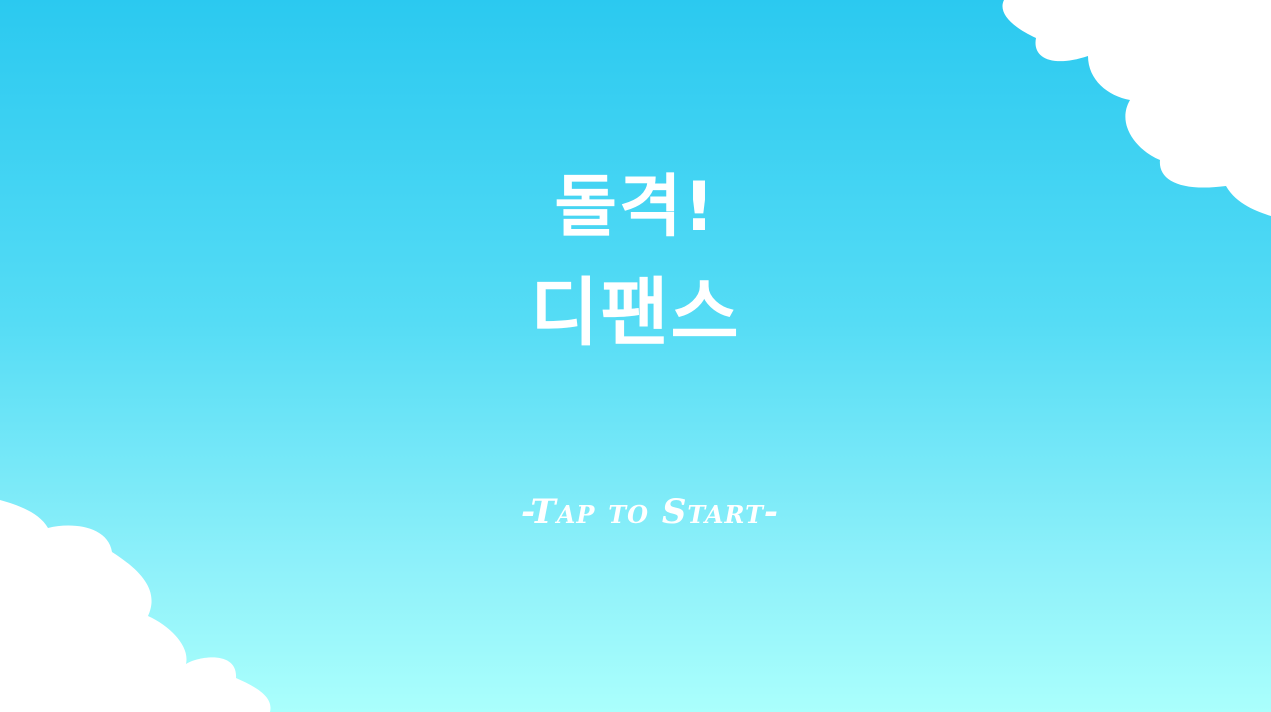 The height and width of the screenshot is (712, 1271). I want to click on tap-to-start-prompt: -Tap to Start-, so click(635, 512).